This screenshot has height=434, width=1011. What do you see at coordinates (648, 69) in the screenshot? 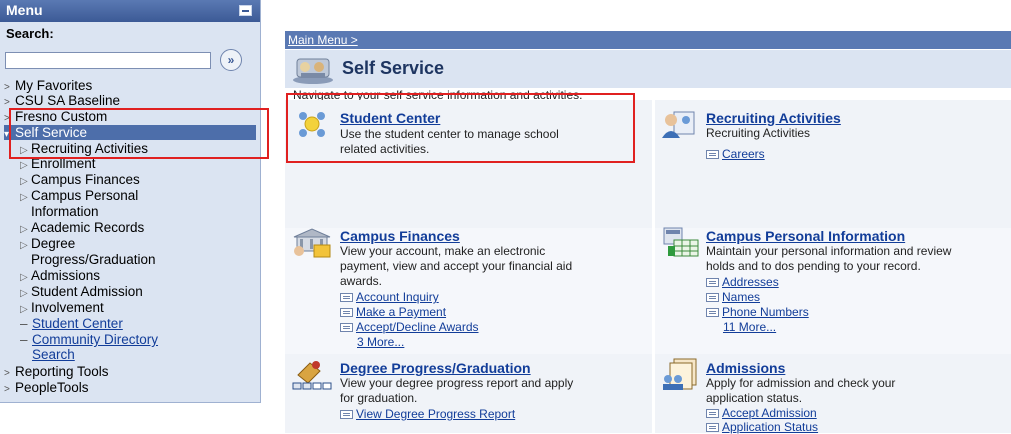
I see `title-bar: Self Service` at bounding box center [648, 69].